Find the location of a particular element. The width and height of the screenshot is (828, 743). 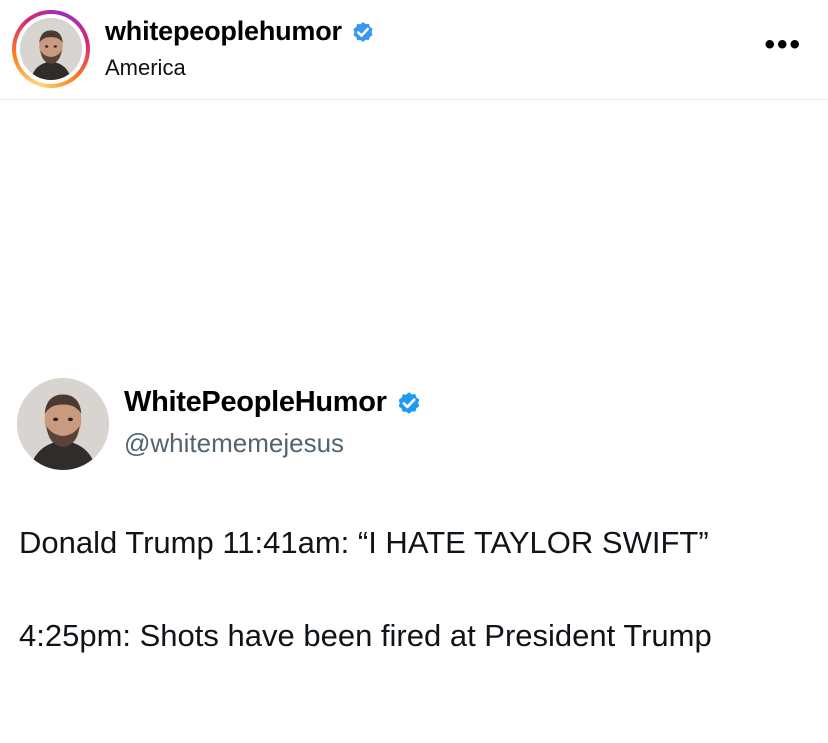

tweet-avatar is located at coordinates (63, 424).